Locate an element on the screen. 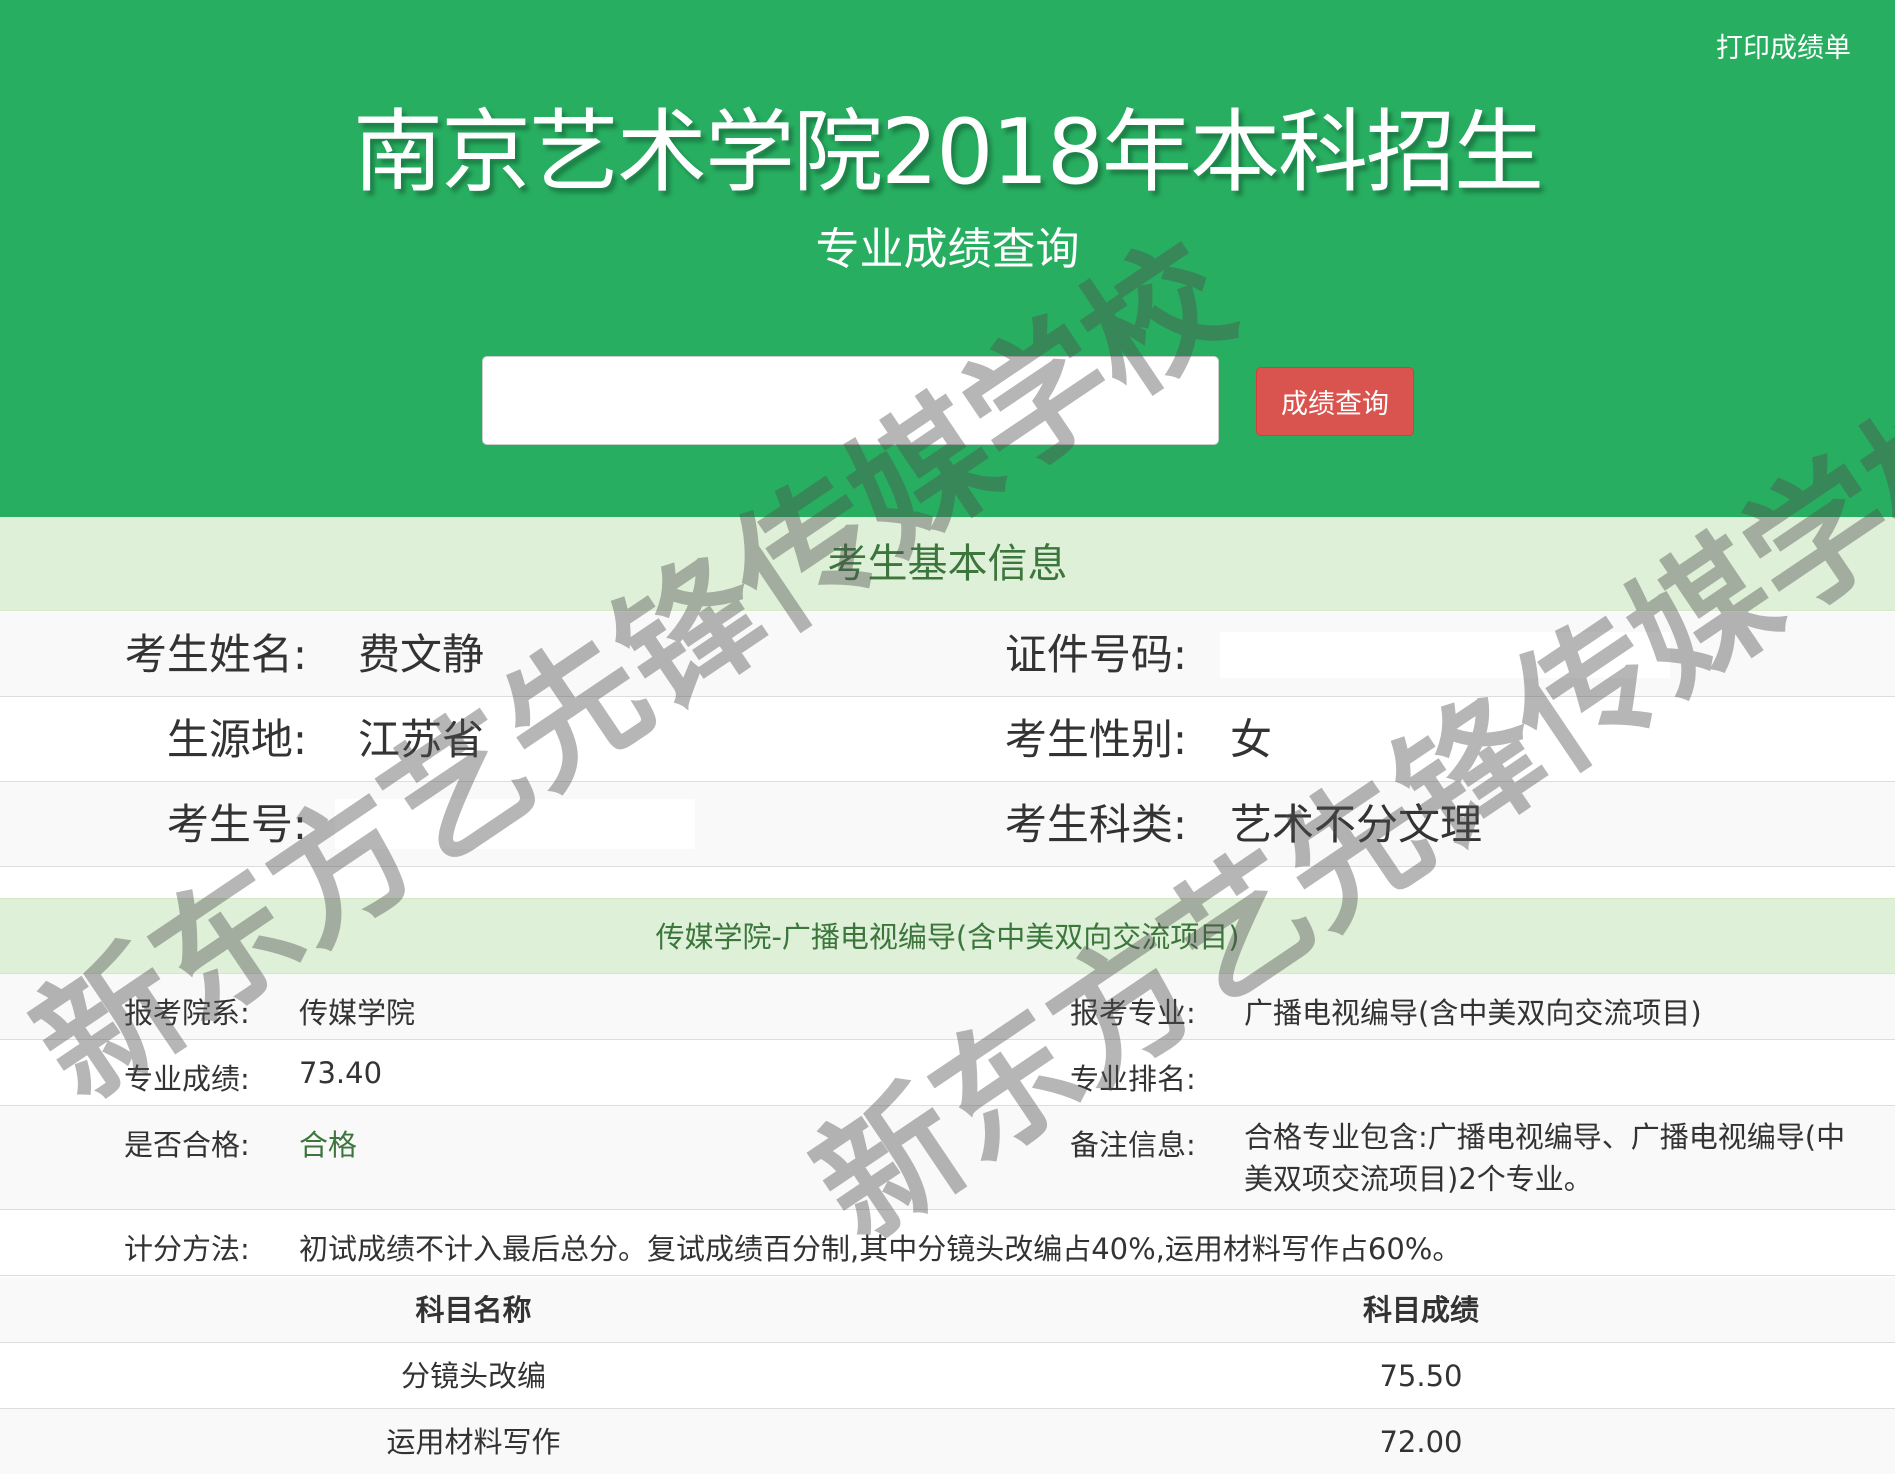  exam-number-label: 考生号: is located at coordinates (236, 824).